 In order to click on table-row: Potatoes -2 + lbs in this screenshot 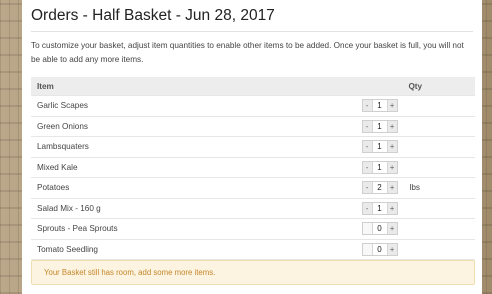, I will do `click(253, 187)`.